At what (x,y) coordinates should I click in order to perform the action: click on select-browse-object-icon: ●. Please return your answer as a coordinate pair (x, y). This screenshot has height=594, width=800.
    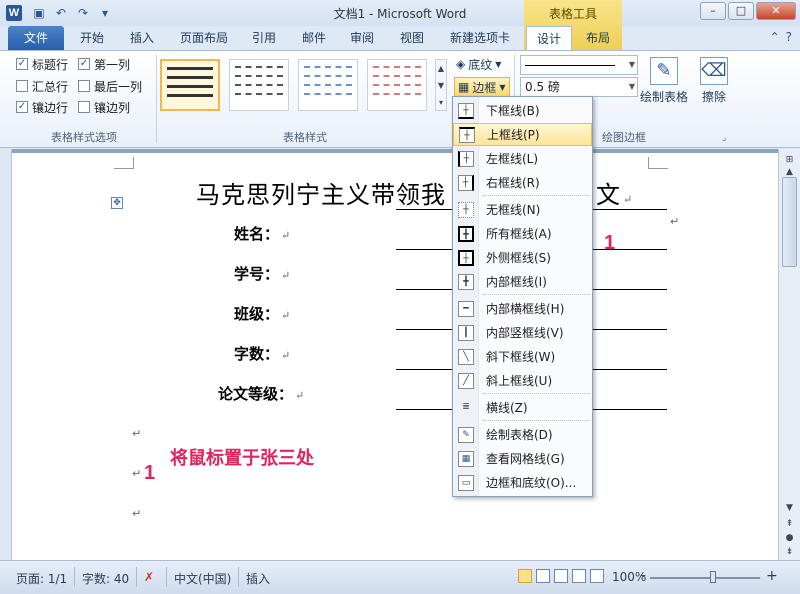
    Looking at the image, I should click on (789, 538).